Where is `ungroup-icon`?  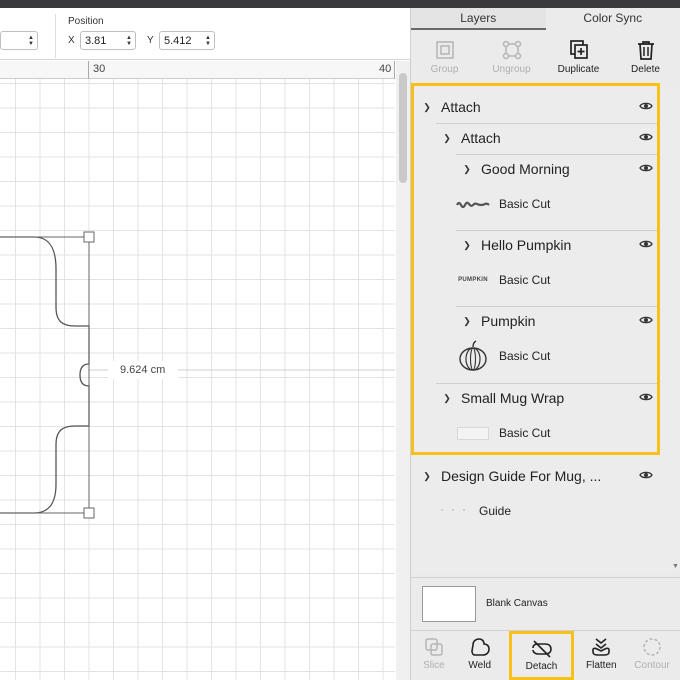 ungroup-icon is located at coordinates (511, 50).